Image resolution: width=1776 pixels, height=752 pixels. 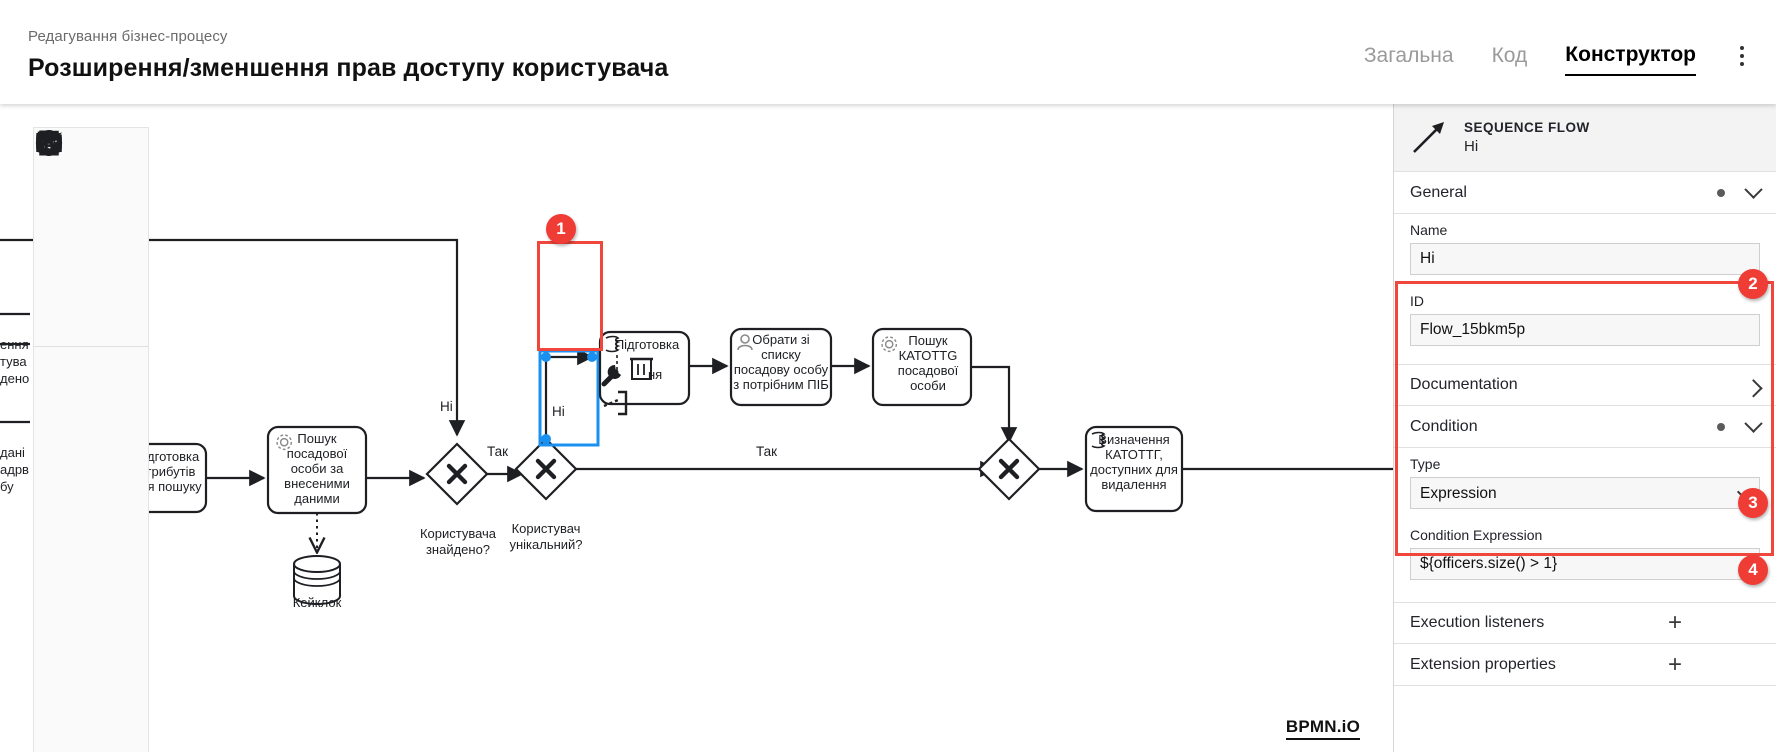 What do you see at coordinates (1510, 59) in the screenshot?
I see `tab-kod: Код` at bounding box center [1510, 59].